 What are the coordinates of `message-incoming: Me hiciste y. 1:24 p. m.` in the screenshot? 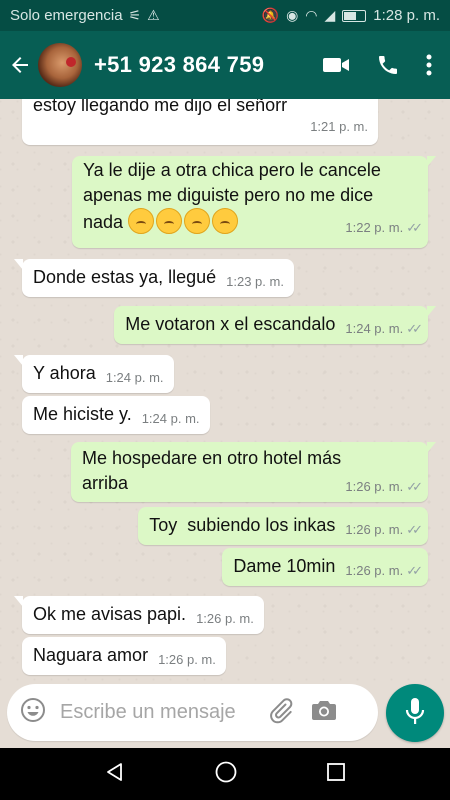 It's located at (116, 415).